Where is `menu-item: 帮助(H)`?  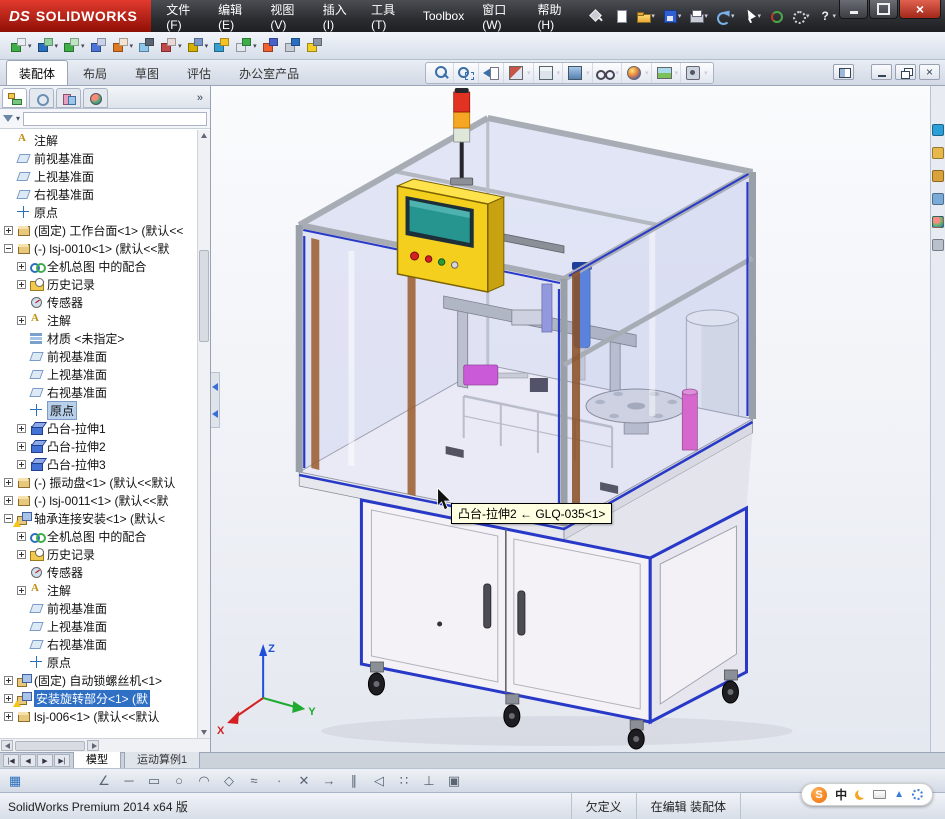 menu-item: 帮助(H) is located at coordinates (554, 16).